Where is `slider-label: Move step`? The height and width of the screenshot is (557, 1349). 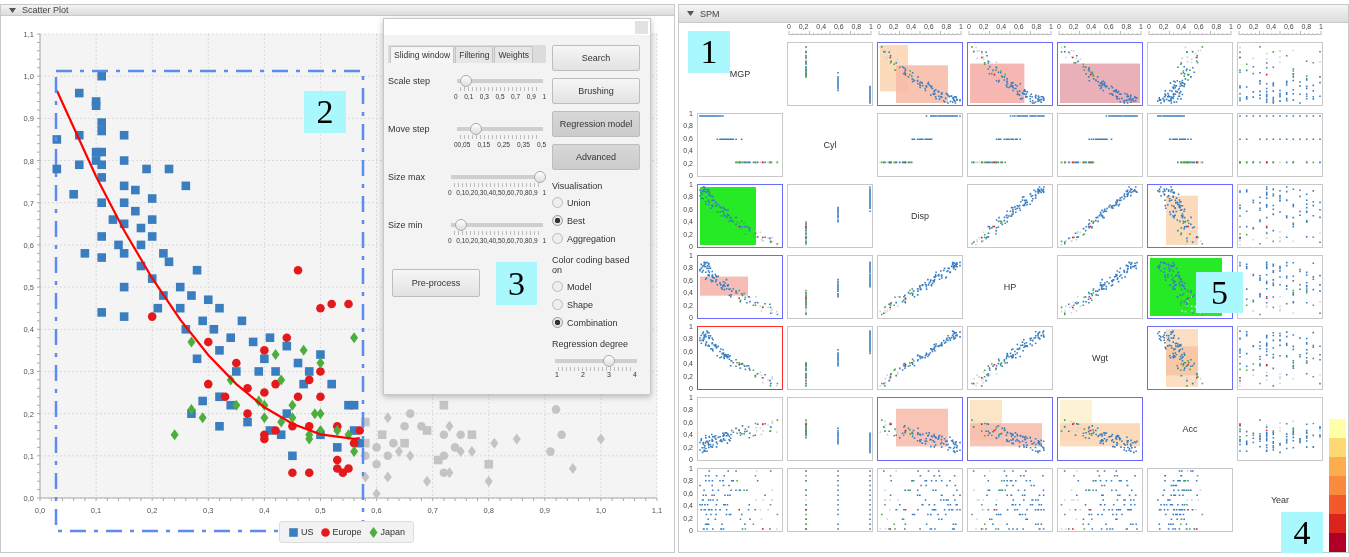
slider-label: Move step is located at coordinates (409, 128).